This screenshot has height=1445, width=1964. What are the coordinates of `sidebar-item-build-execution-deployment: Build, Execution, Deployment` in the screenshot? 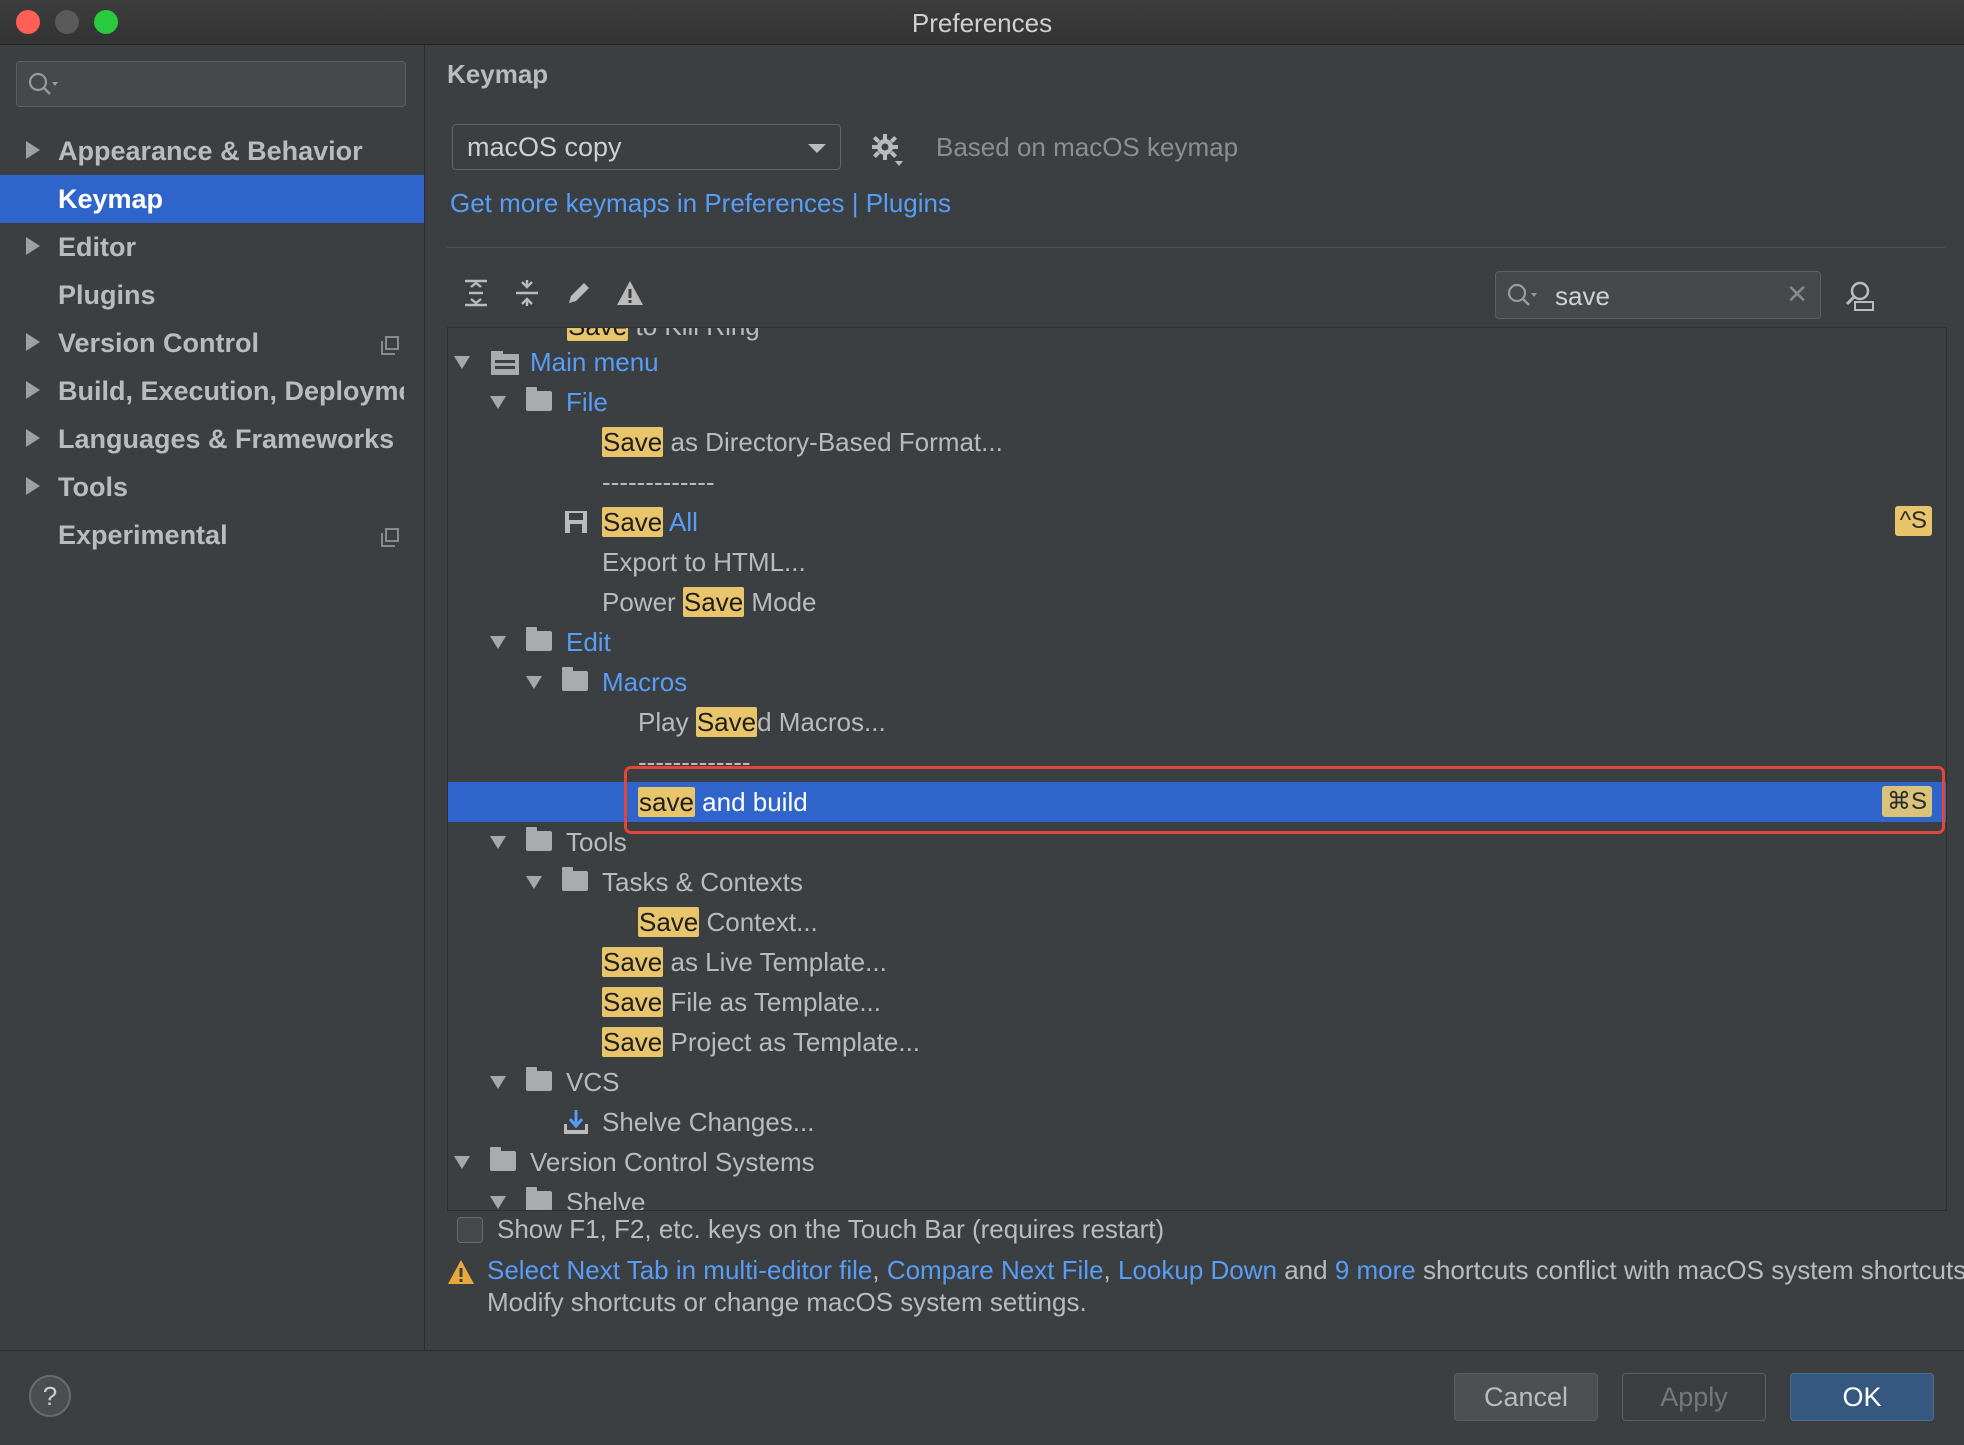 It's located at (212, 391).